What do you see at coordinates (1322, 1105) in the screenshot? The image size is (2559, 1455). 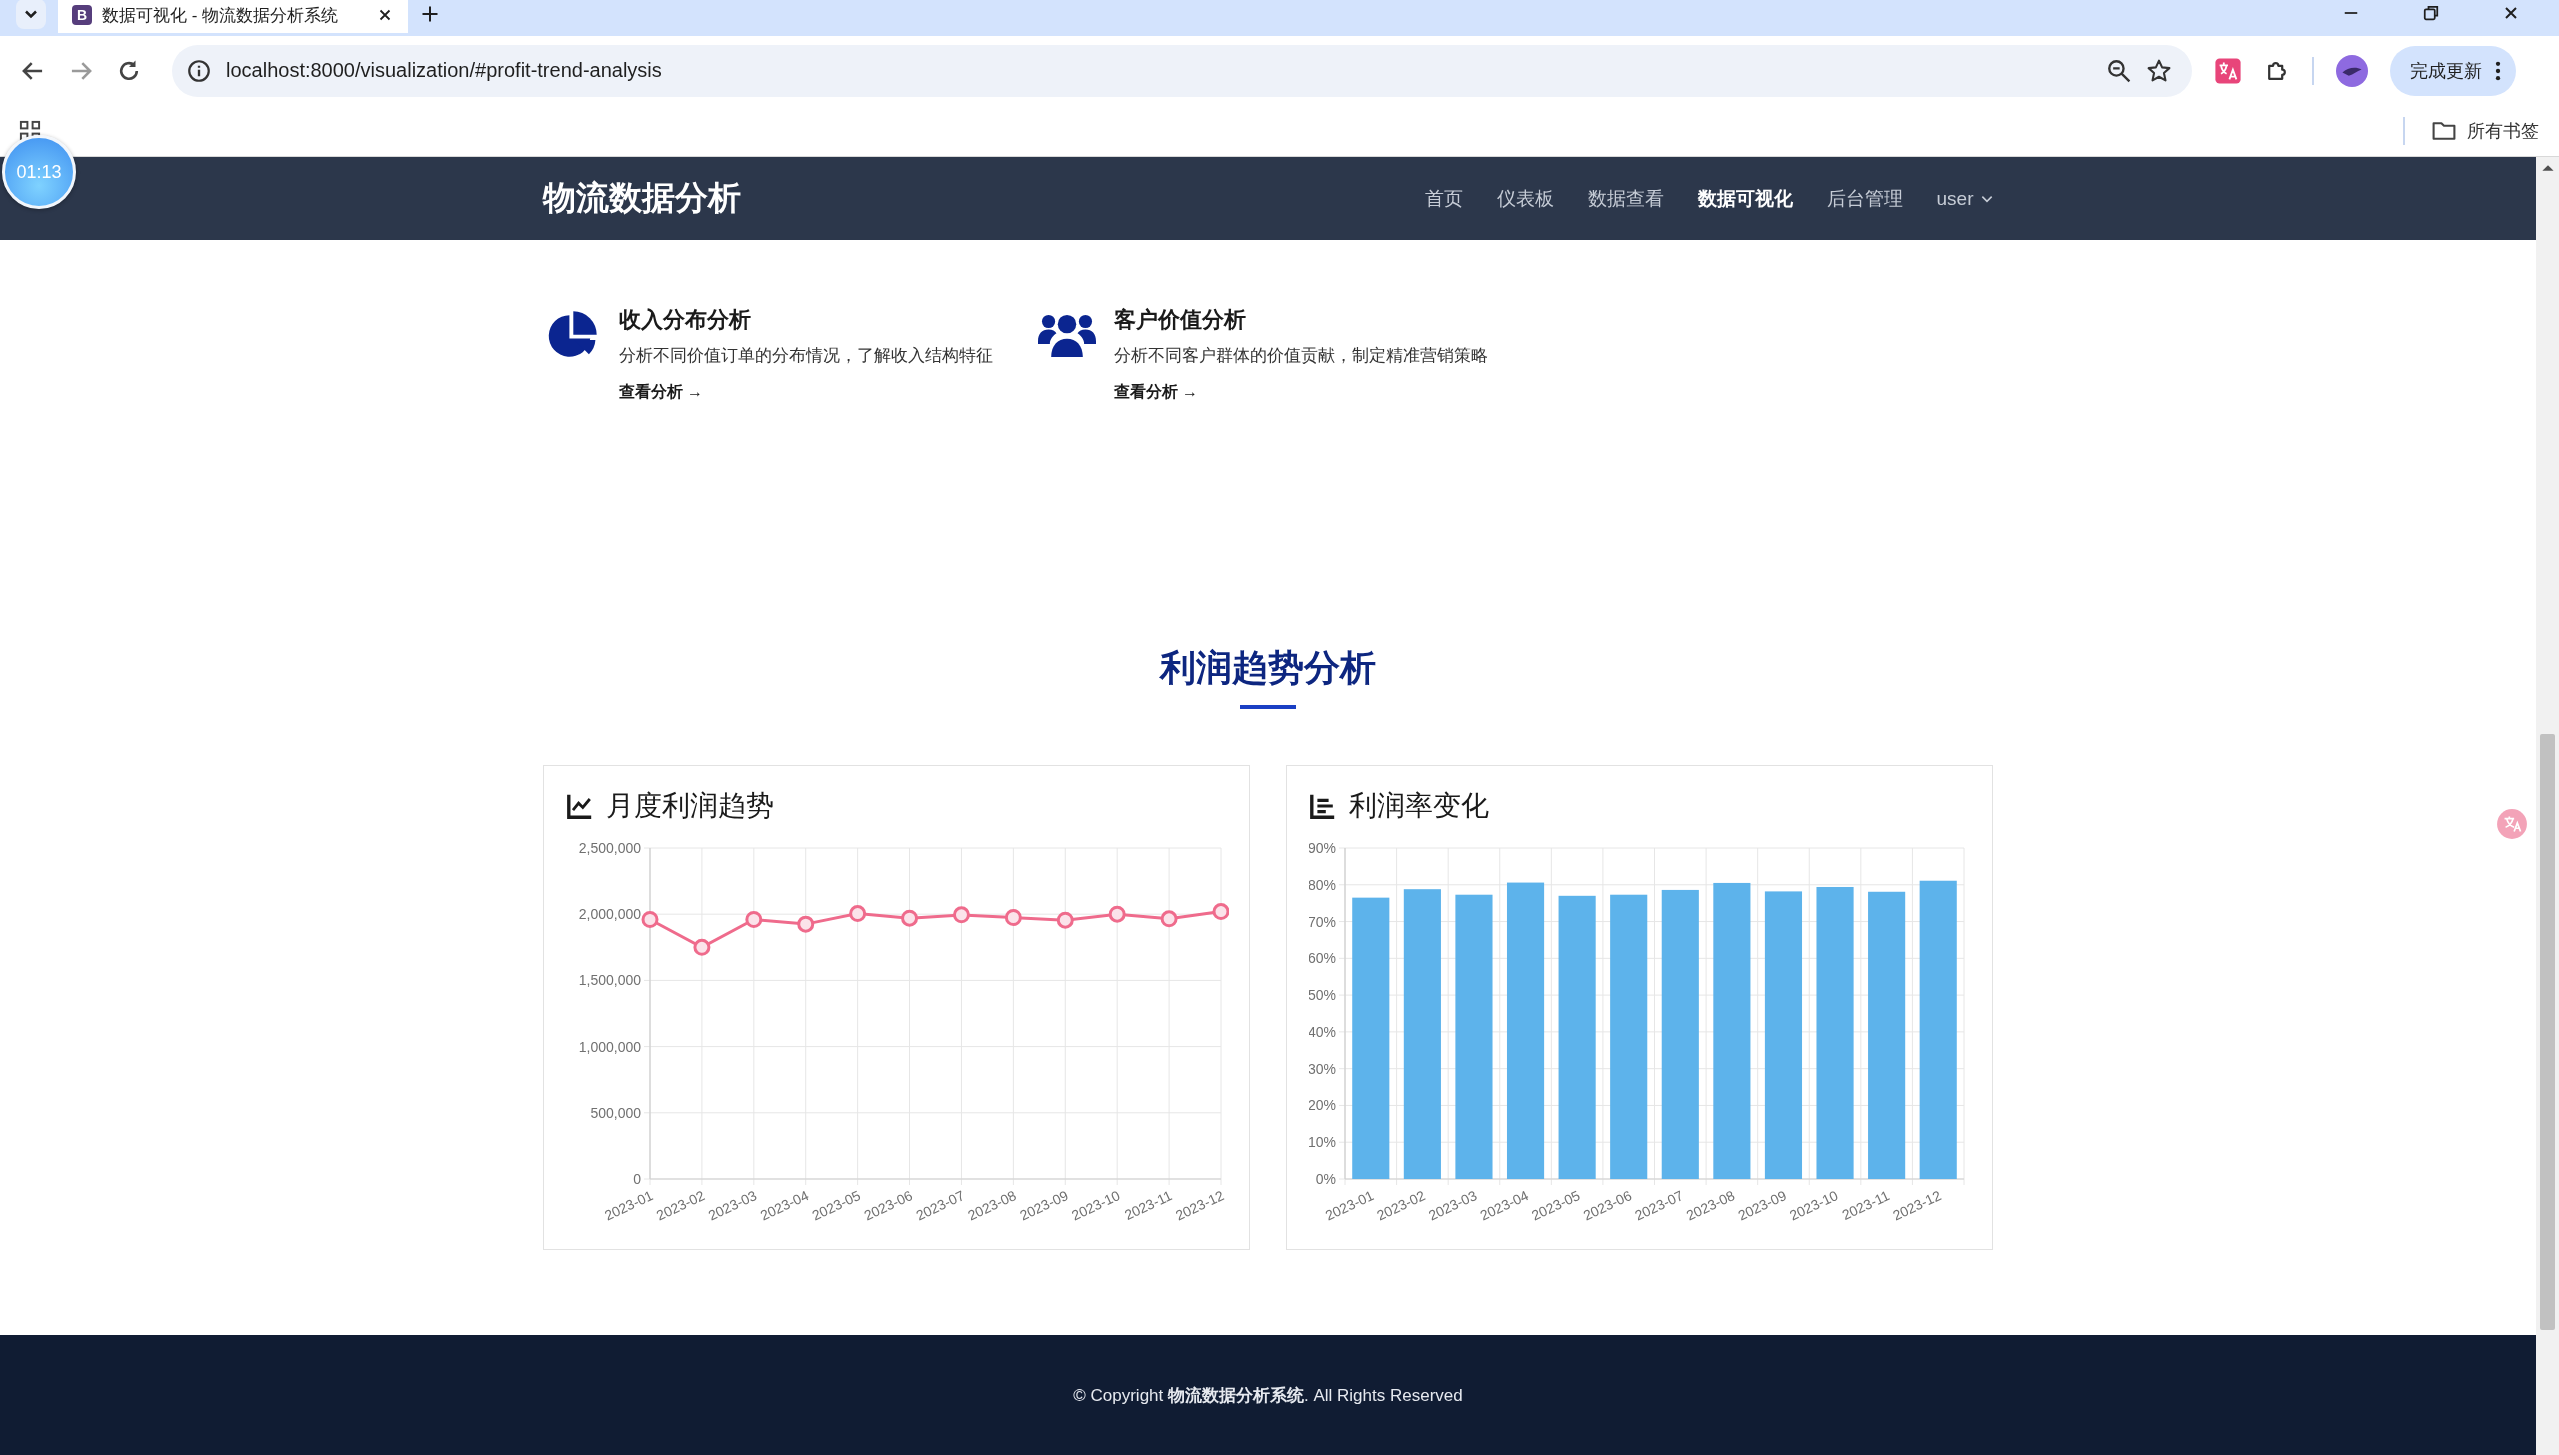 I see `y-axis-label: 20%` at bounding box center [1322, 1105].